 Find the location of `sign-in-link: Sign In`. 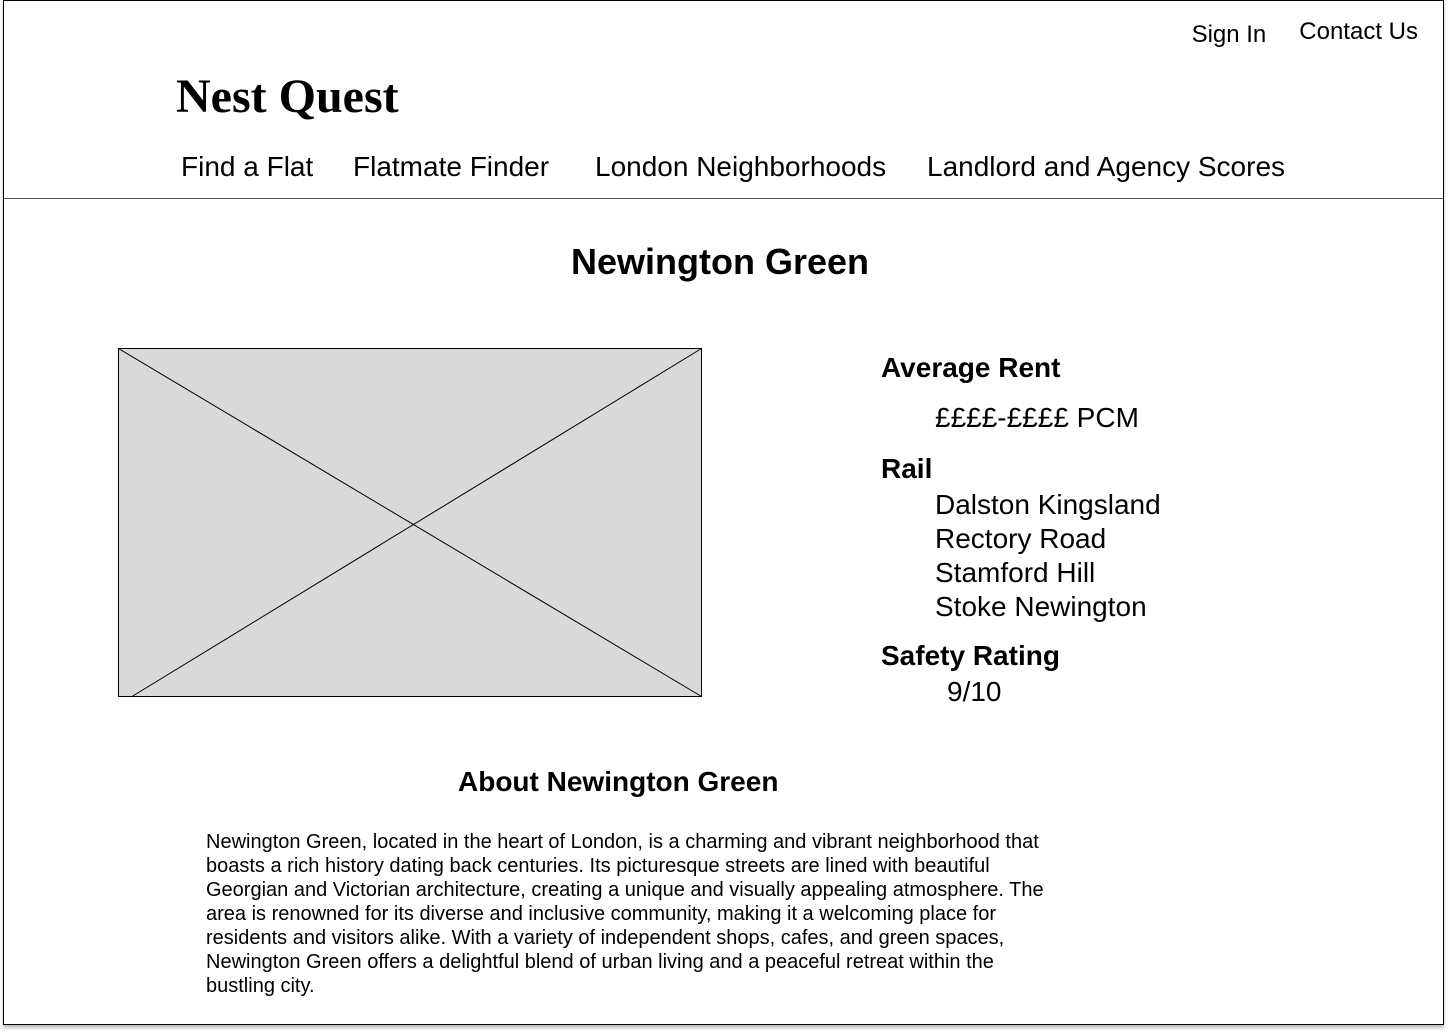

sign-in-link: Sign In is located at coordinates (1229, 35).